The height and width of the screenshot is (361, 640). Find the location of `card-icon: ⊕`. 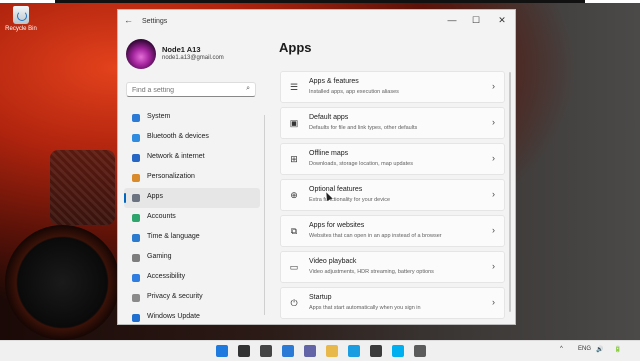

card-icon: ⊕ is located at coordinates (294, 195).